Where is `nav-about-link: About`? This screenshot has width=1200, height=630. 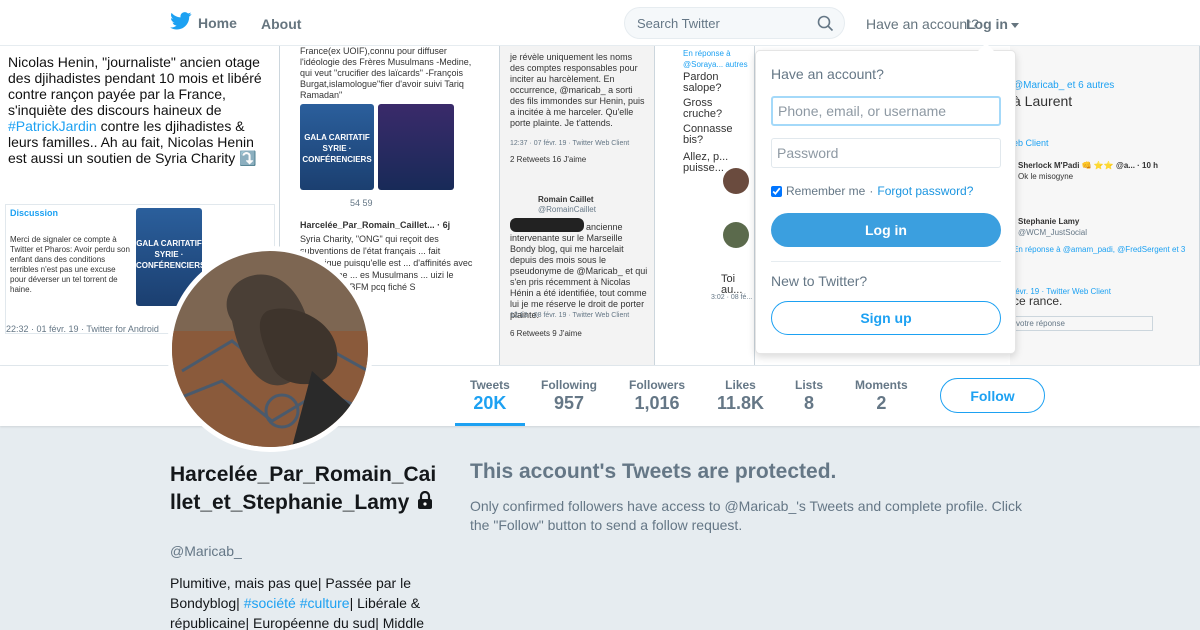
nav-about-link: About is located at coordinates (281, 24).